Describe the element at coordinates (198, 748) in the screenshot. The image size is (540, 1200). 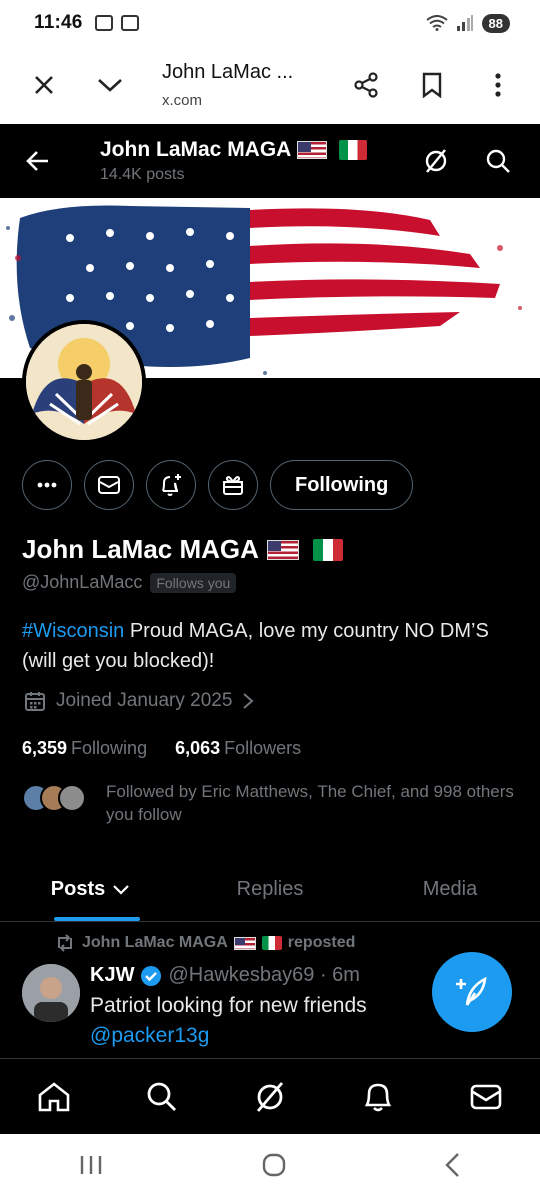
I see `followers-count: 6,063` at that location.